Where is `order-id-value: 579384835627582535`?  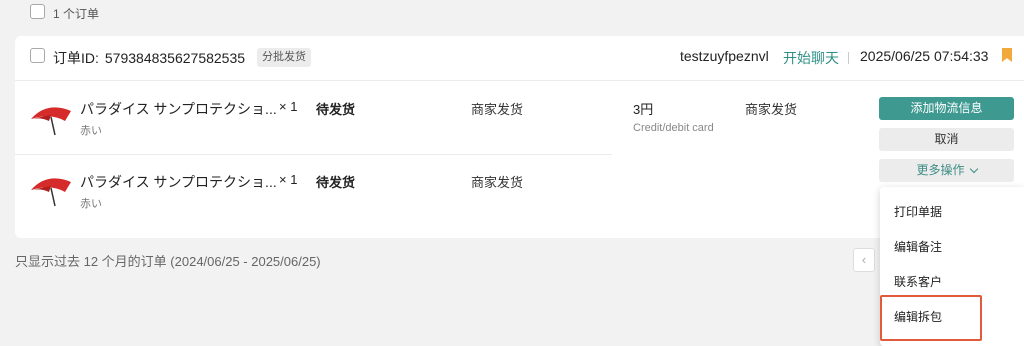
order-id-value: 579384835627582535 is located at coordinates (175, 58).